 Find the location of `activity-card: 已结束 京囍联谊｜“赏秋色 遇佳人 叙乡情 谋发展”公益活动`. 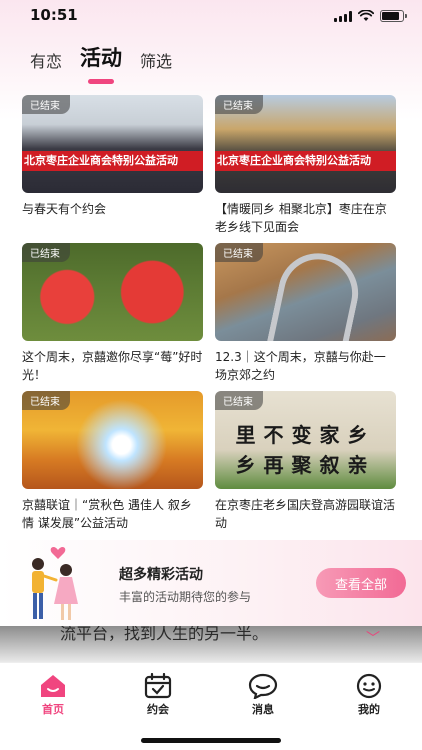

activity-card: 已结束 京囍联谊｜“赏秋色 遇佳人 叙乡情 谋发展”公益活动 is located at coordinates (112, 465).